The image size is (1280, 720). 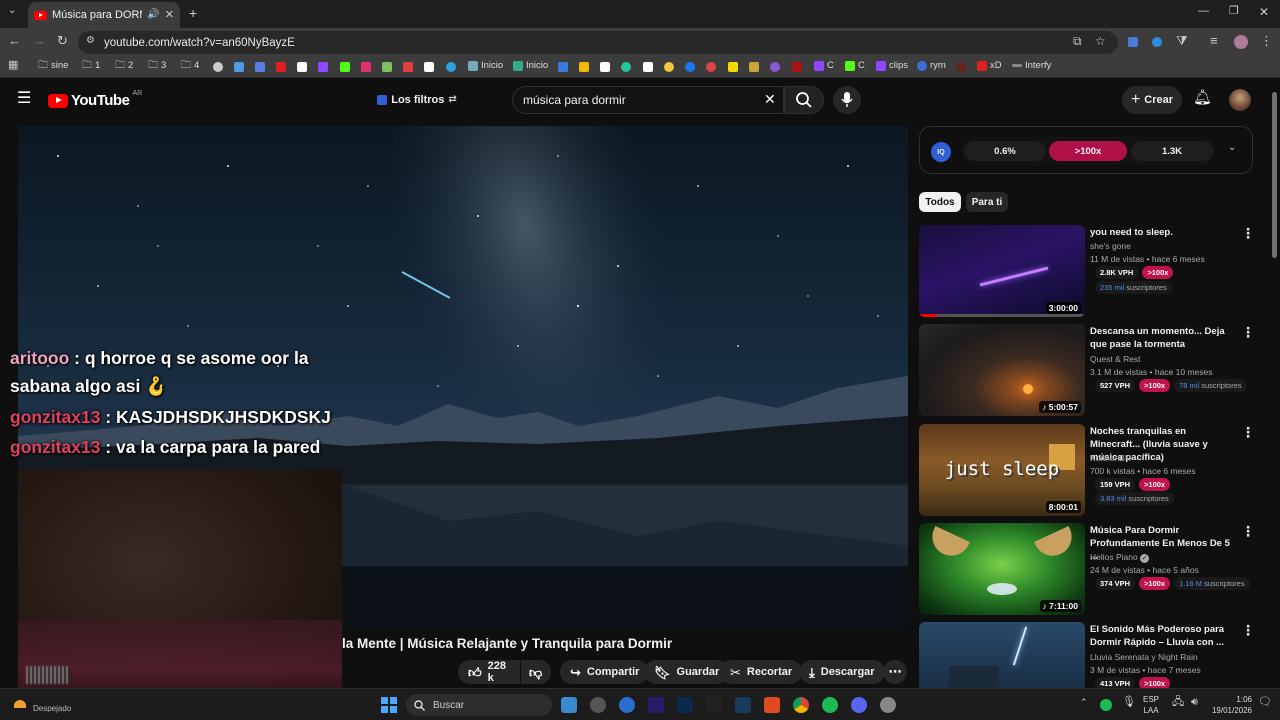 I want to click on steam-icon, so click(x=743, y=705).